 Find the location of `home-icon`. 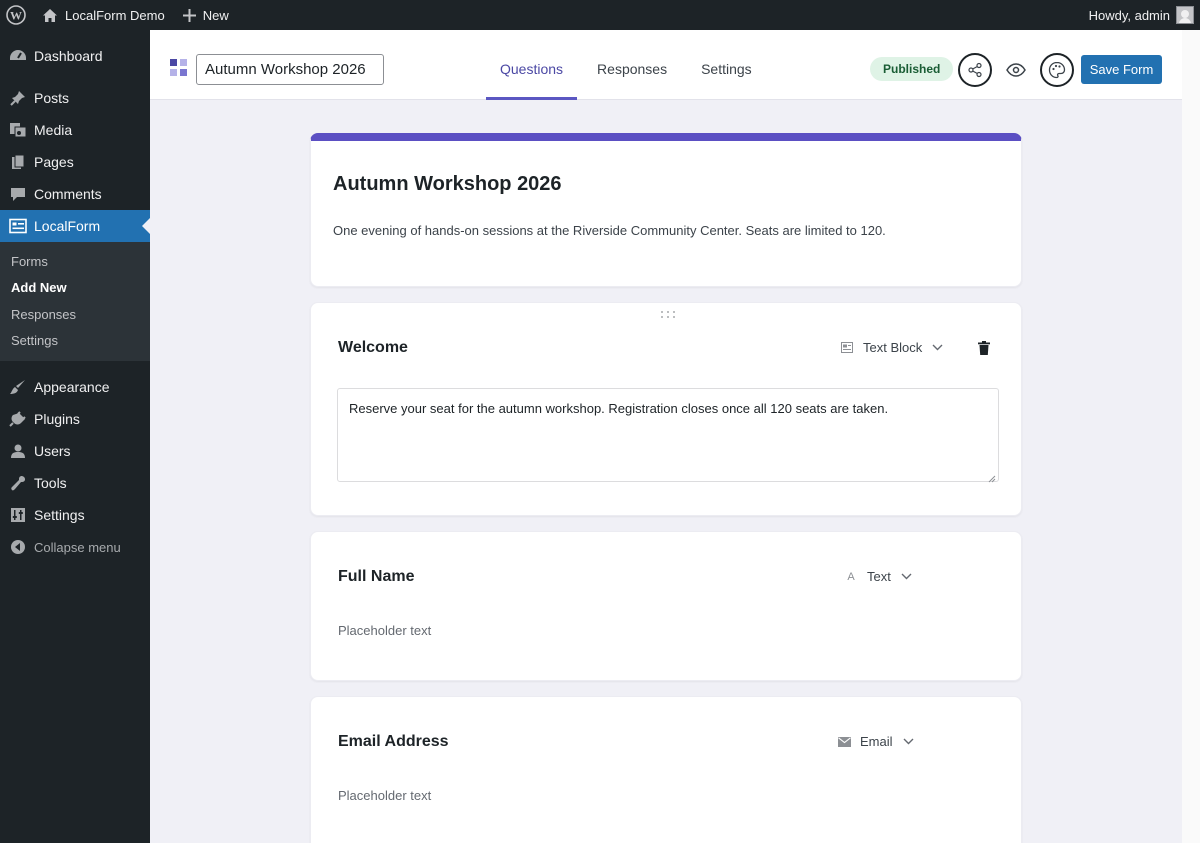

home-icon is located at coordinates (50, 15).